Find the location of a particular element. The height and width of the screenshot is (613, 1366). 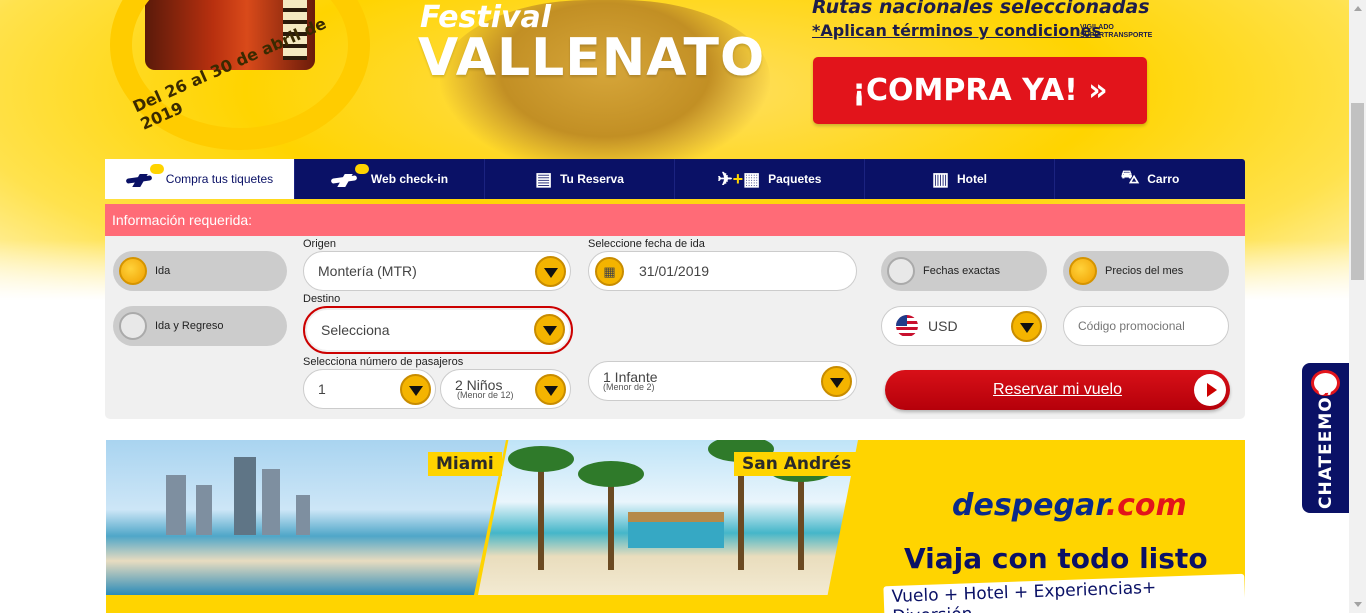

rutas-text: Rutas nacionales seleccionadas is located at coordinates (981, 9).